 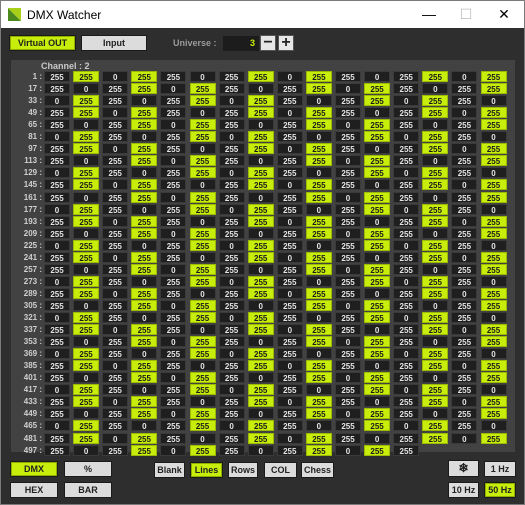 What do you see at coordinates (466, 14) in the screenshot?
I see `maximize-button: ☐` at bounding box center [466, 14].